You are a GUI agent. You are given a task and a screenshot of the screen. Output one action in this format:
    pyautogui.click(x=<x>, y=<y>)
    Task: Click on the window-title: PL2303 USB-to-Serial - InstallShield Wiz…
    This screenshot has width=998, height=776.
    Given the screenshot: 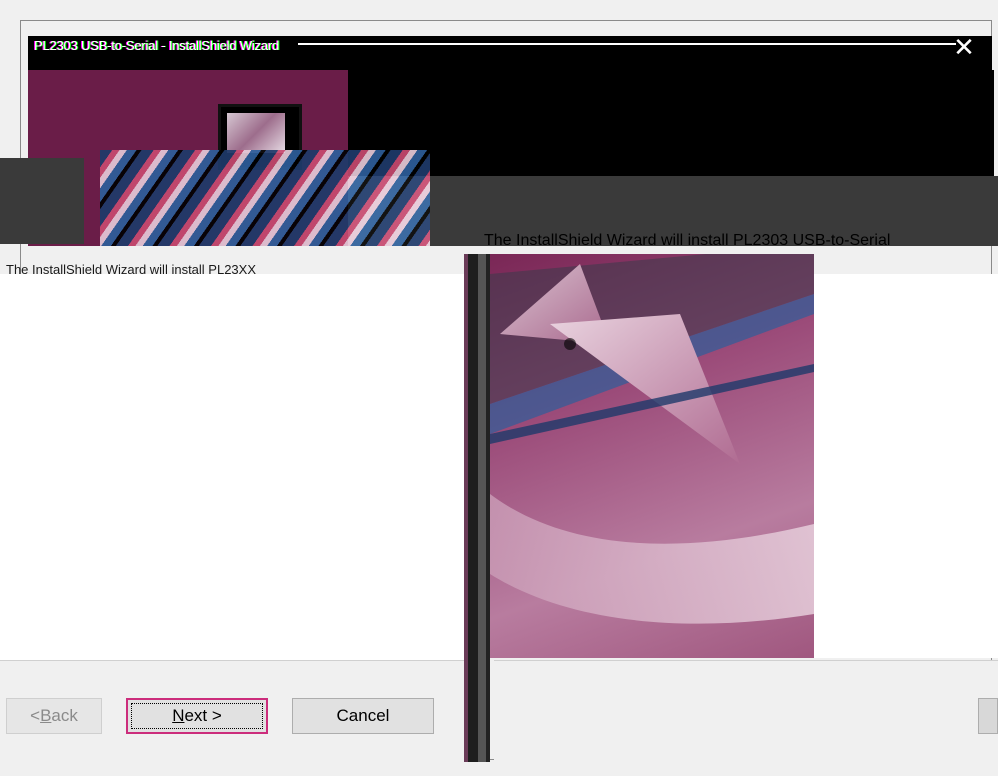 What is the action you would take?
    pyautogui.click(x=157, y=45)
    